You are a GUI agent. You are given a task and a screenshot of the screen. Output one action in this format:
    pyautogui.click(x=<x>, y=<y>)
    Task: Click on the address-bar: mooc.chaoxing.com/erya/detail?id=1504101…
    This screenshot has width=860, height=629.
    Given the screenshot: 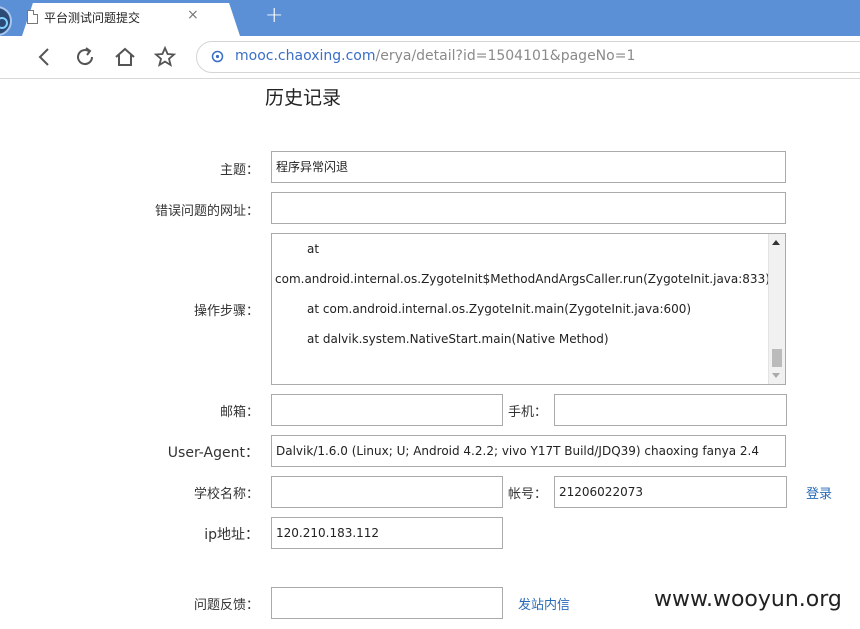 What is the action you would take?
    pyautogui.click(x=528, y=57)
    